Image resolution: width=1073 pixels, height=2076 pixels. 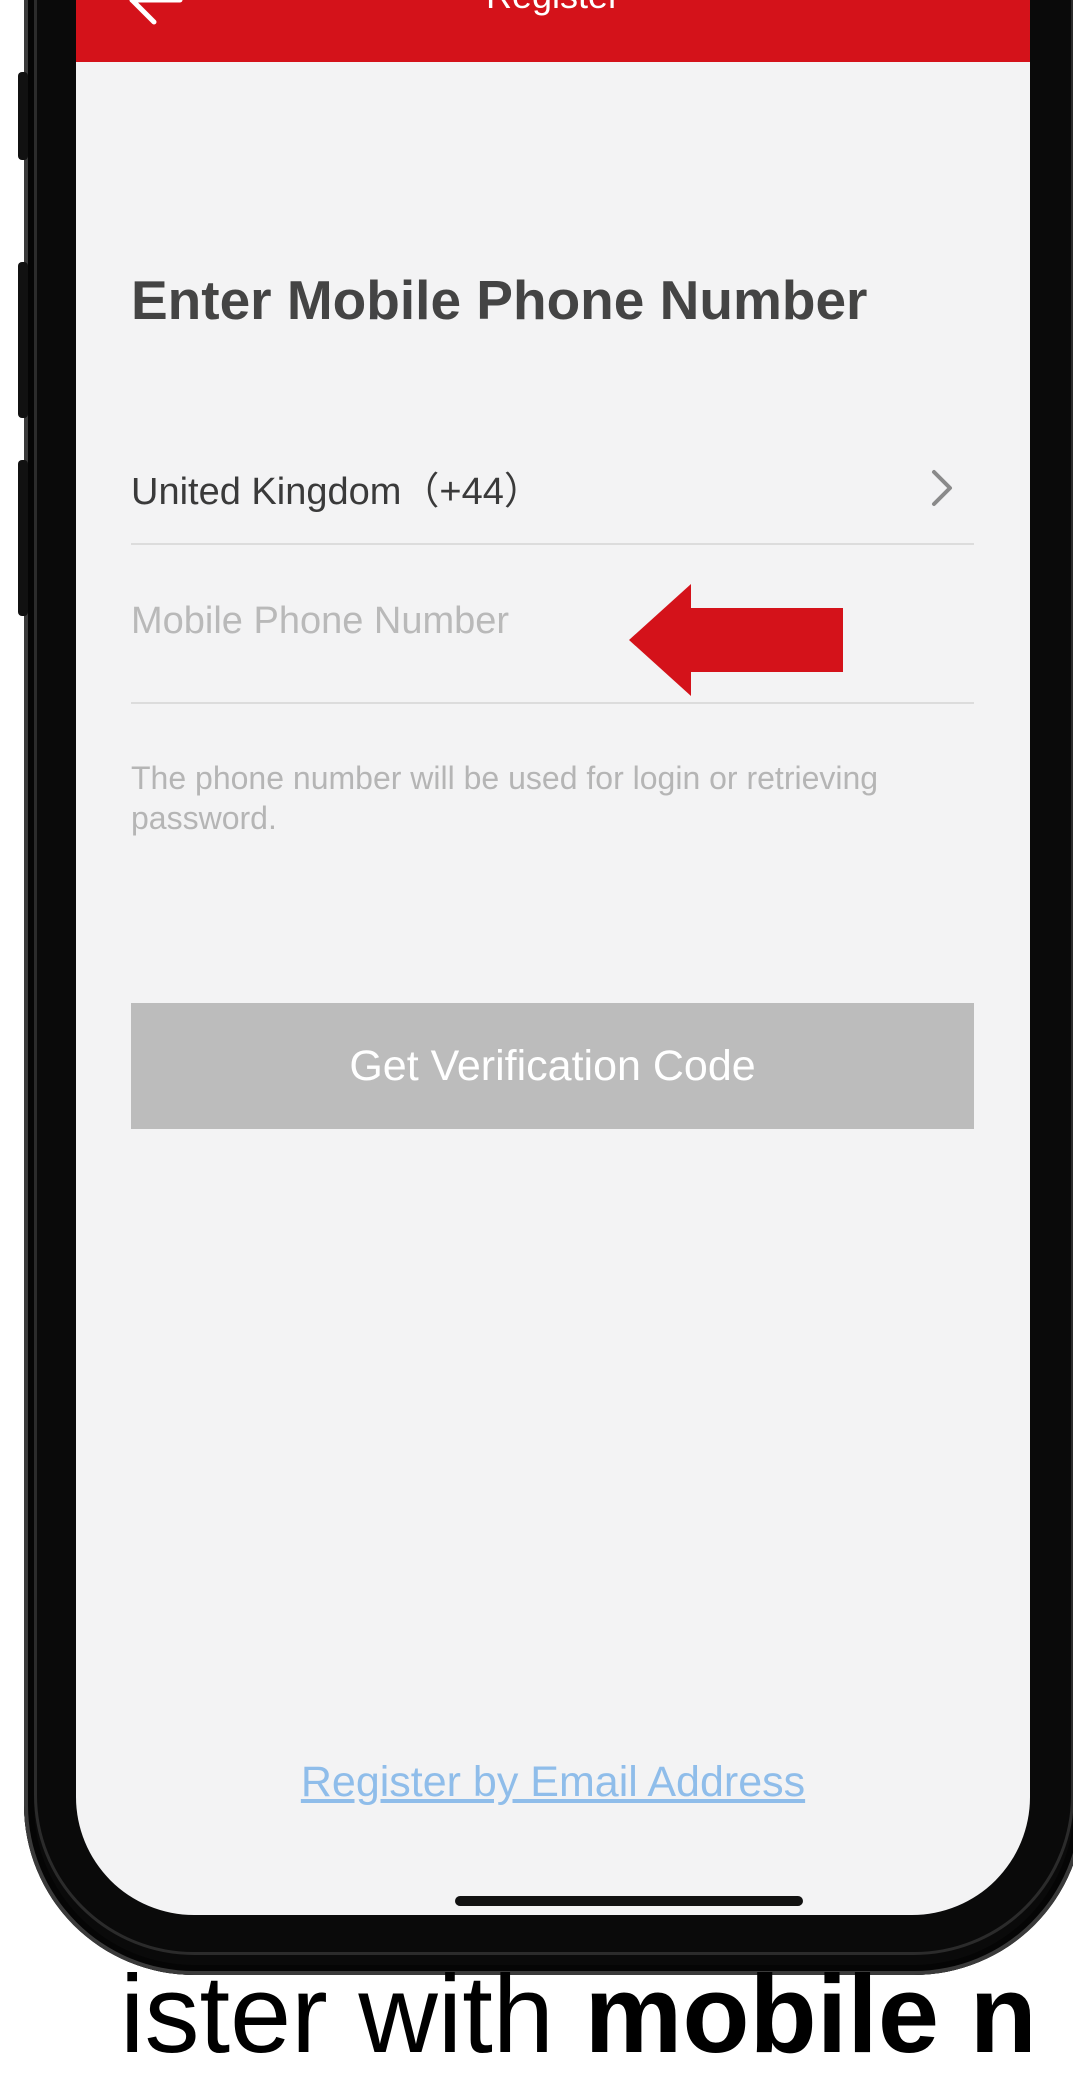 What do you see at coordinates (361, 621) in the screenshot?
I see `phone-number-input` at bounding box center [361, 621].